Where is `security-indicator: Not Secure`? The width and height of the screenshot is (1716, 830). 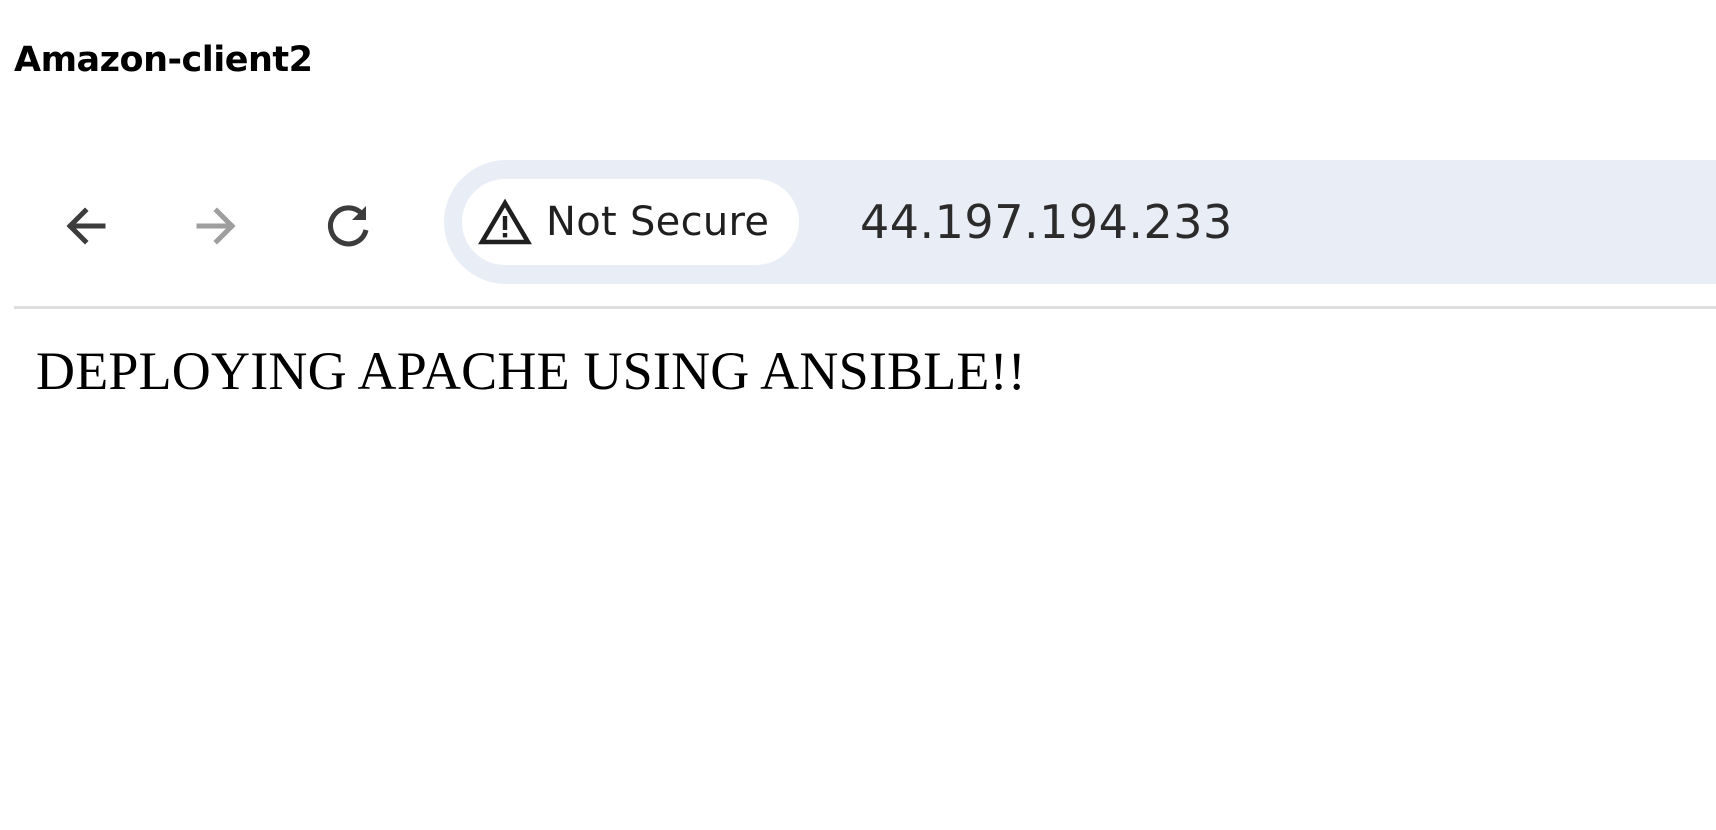
security-indicator: Not Secure is located at coordinates (631, 222).